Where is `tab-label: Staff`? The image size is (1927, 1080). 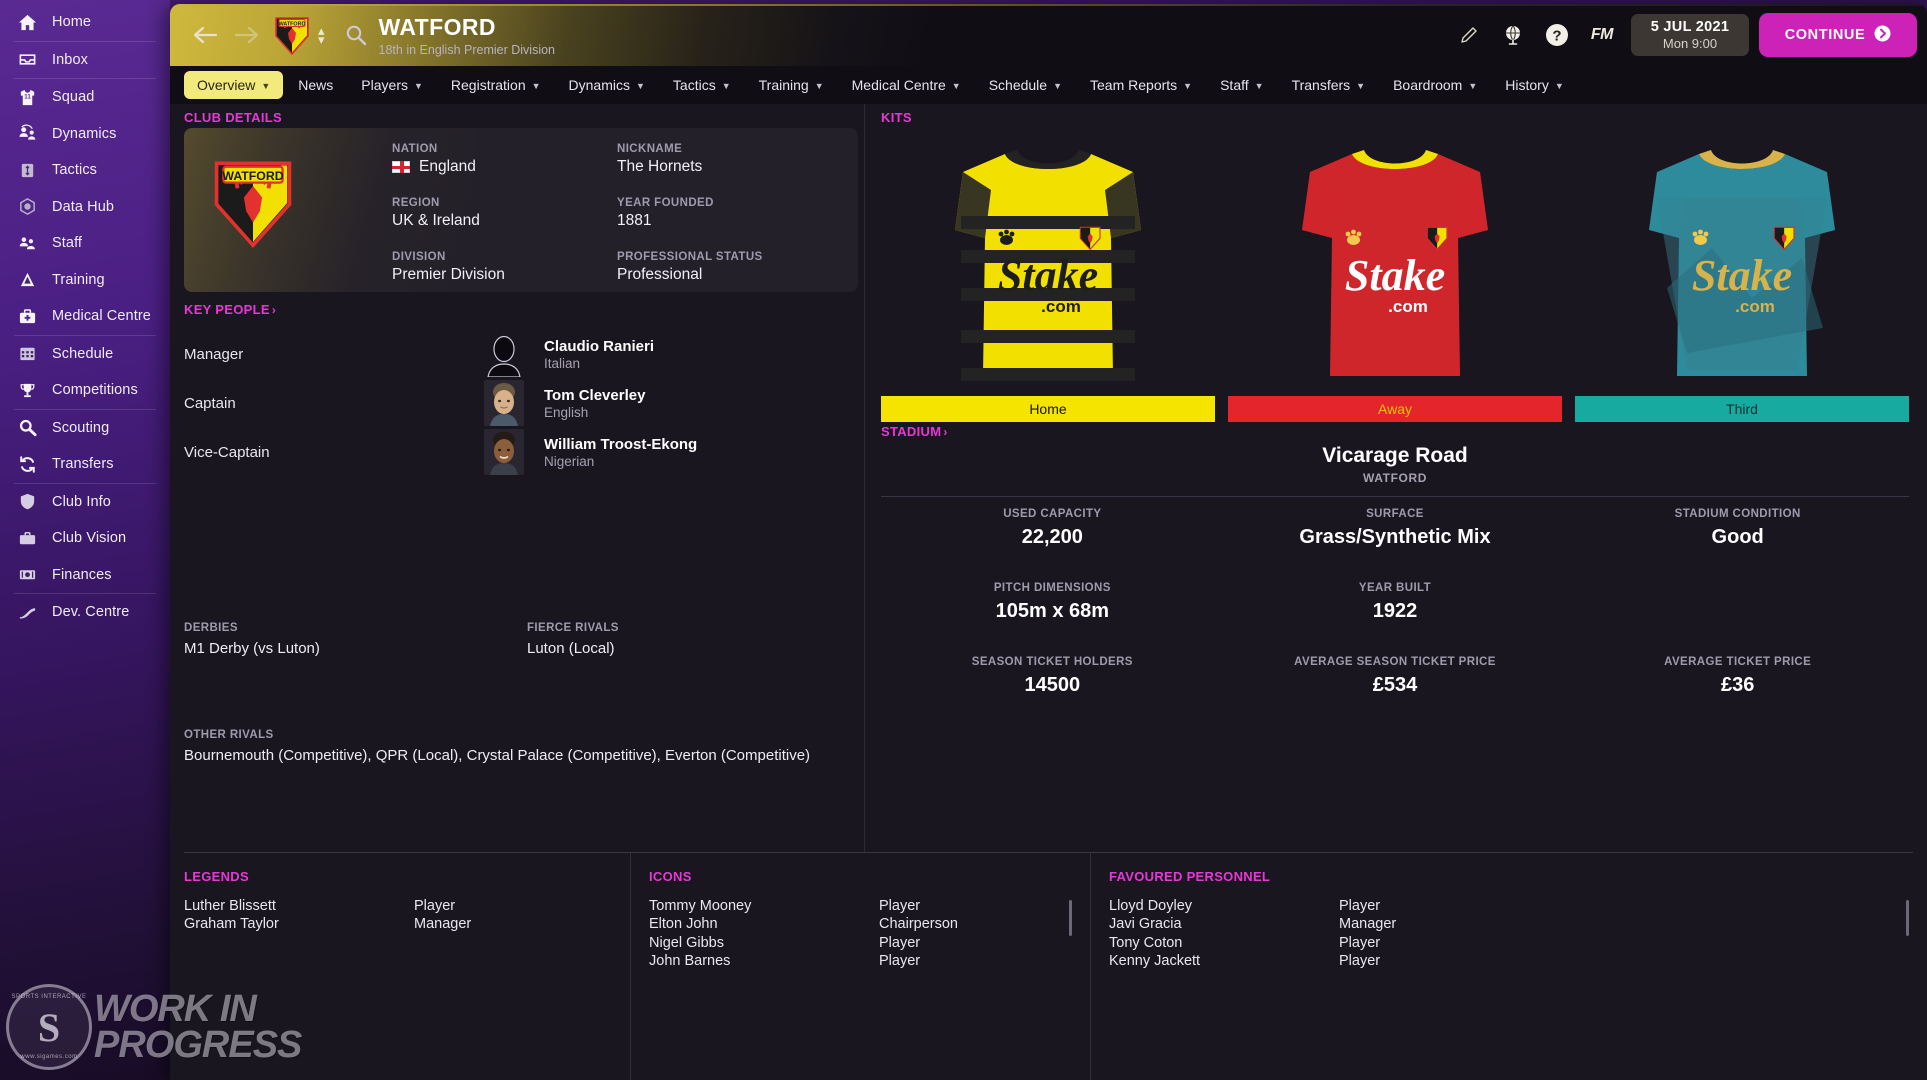
tab-label: Staff is located at coordinates (1234, 85).